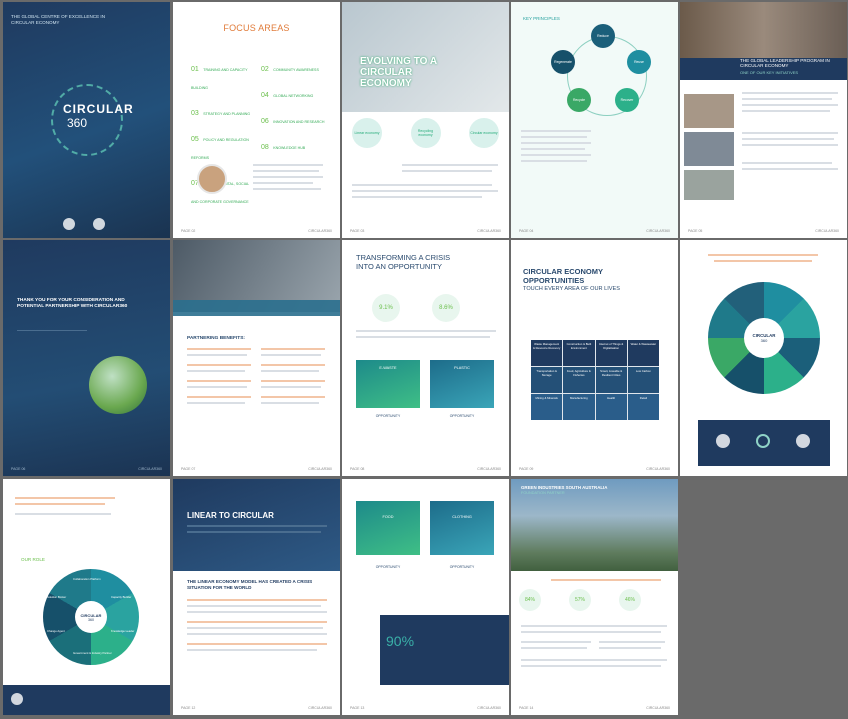 This screenshot has height=719, width=848. What do you see at coordinates (86, 469) in the screenshot?
I see `page-footer: PAGE 06 CIRCULAR360` at bounding box center [86, 469].